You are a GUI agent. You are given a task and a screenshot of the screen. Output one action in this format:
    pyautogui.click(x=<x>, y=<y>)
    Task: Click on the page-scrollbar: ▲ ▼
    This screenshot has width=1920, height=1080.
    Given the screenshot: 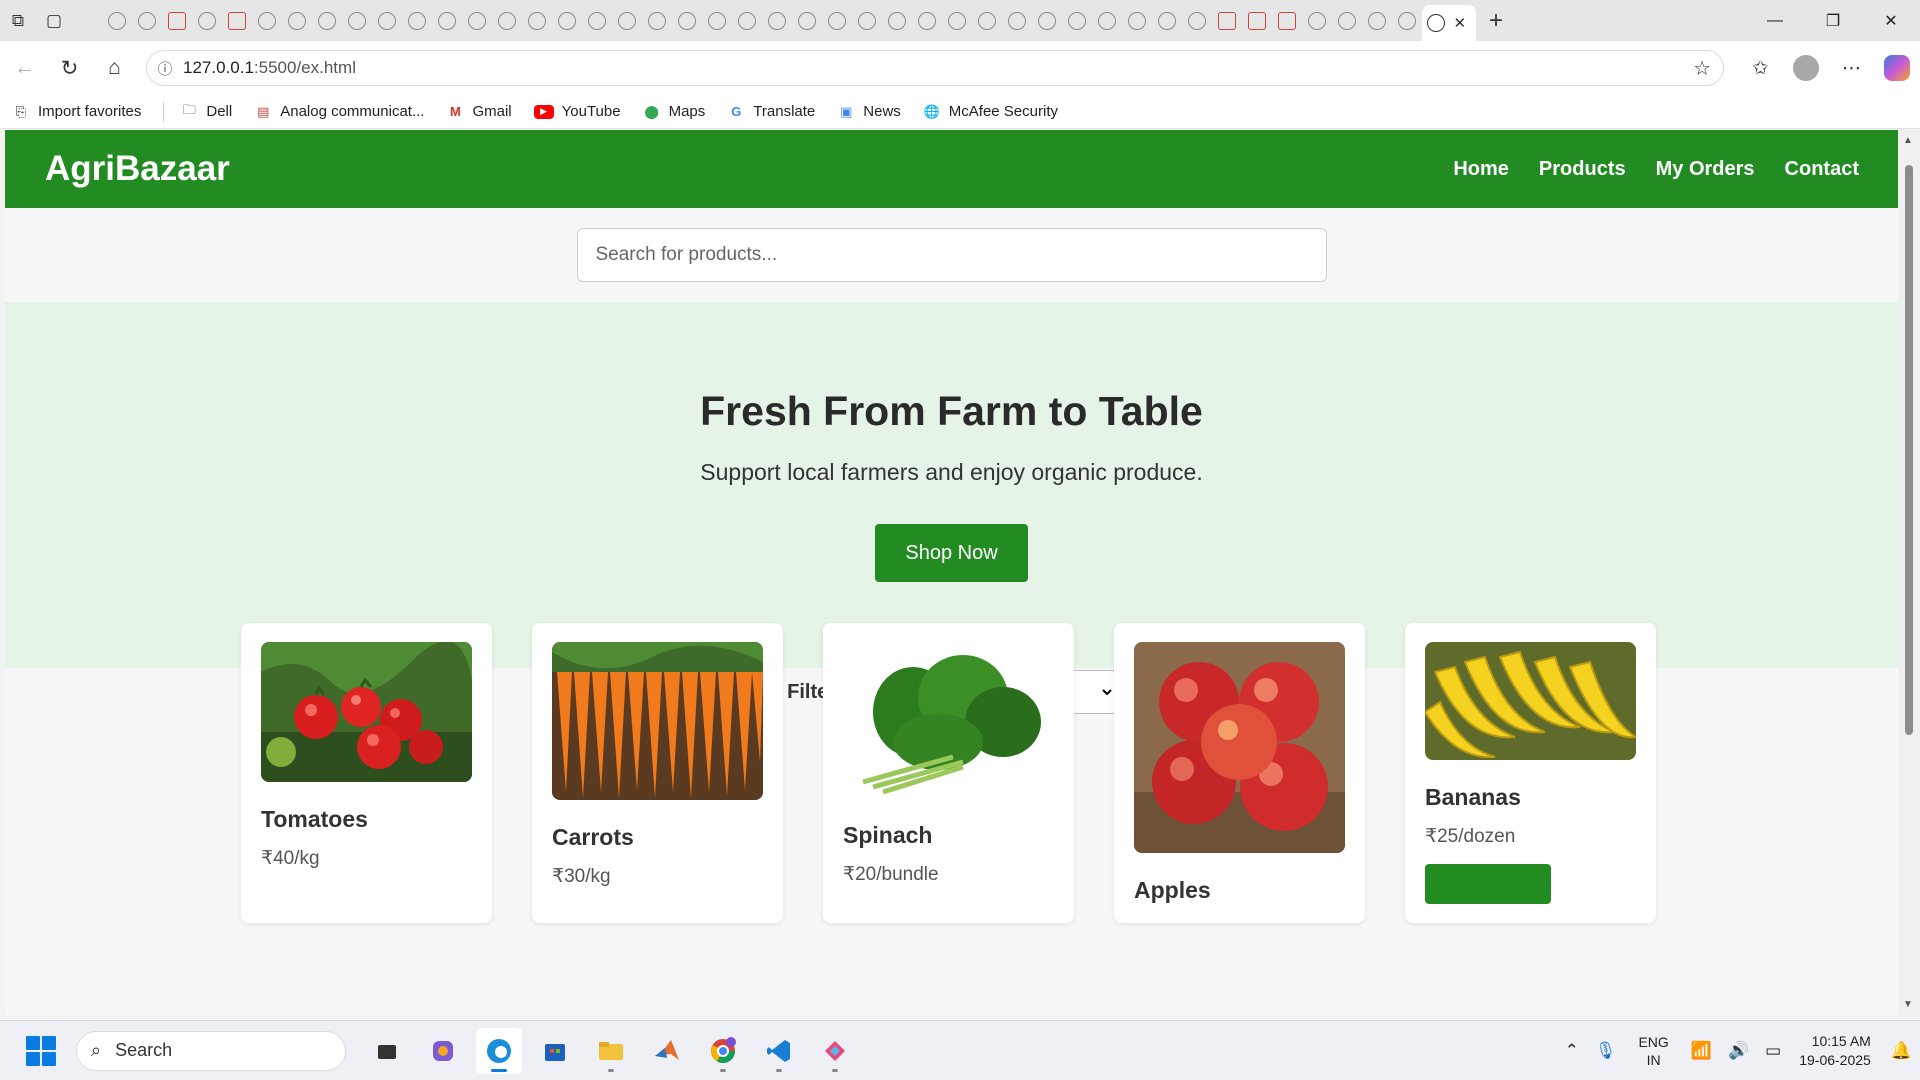 What is the action you would take?
    pyautogui.click(x=1909, y=572)
    